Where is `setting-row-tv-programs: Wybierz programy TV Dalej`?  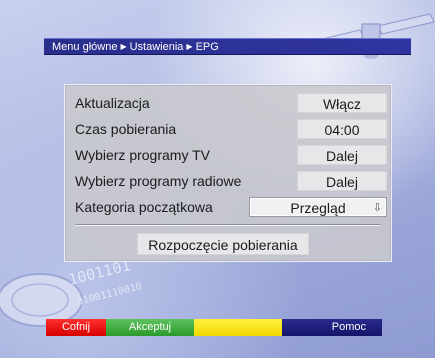
setting-row-tv-programs: Wybierz programy TV Dalej is located at coordinates (231, 155).